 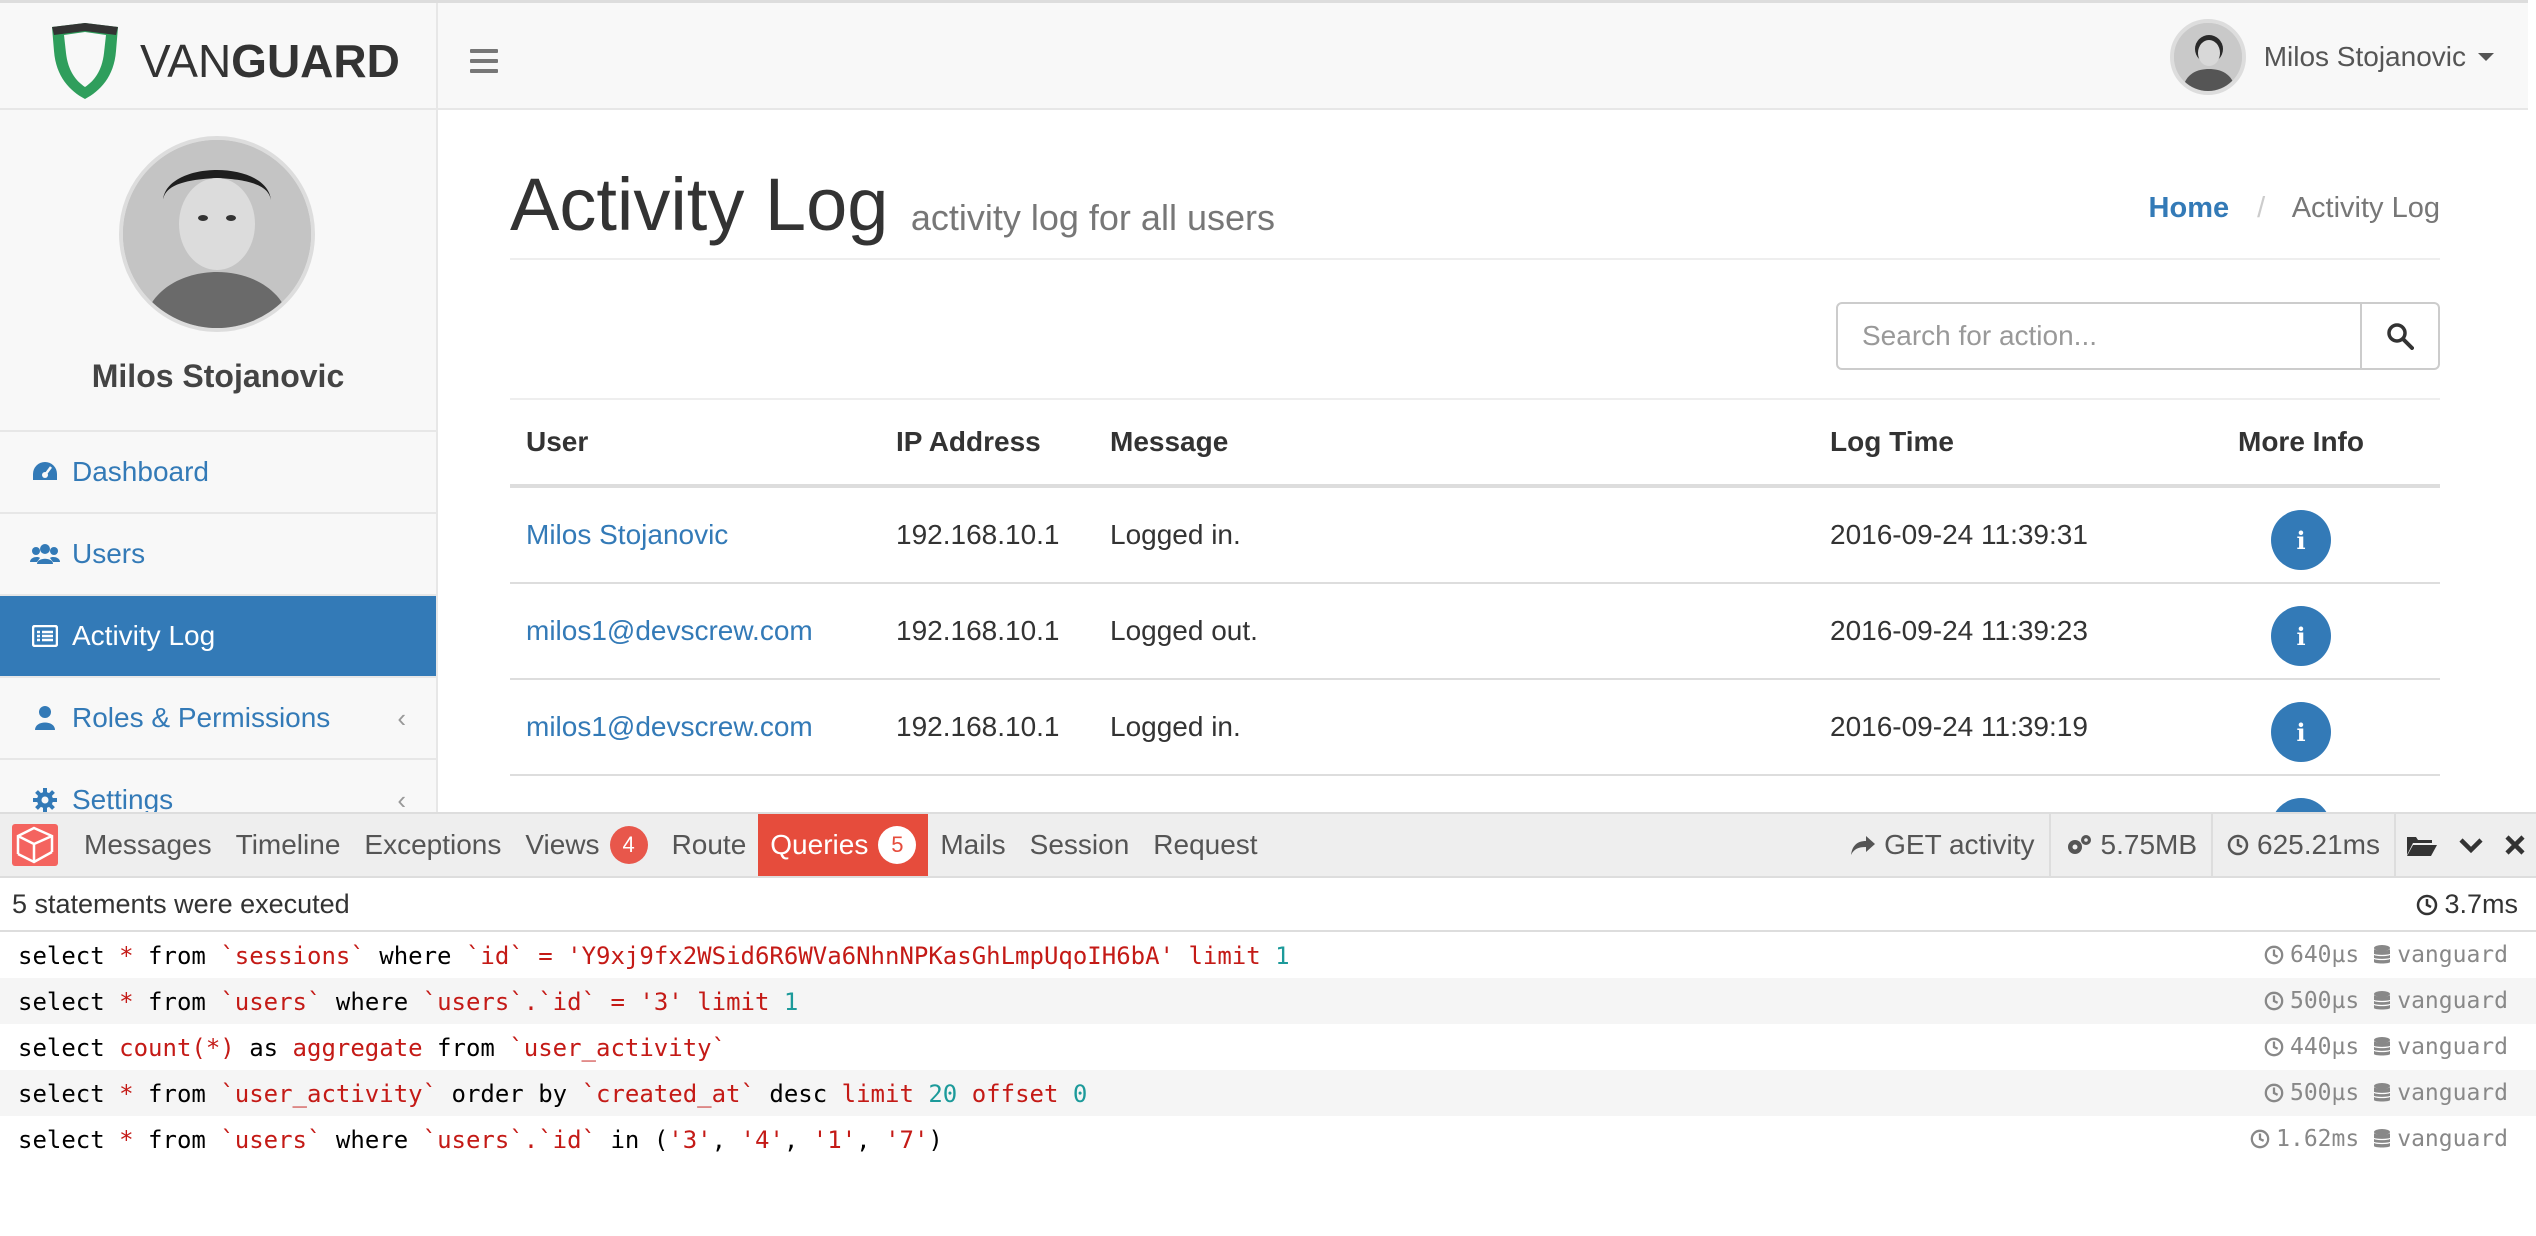 What do you see at coordinates (484, 64) in the screenshot?
I see `sidebar-toggle-icon` at bounding box center [484, 64].